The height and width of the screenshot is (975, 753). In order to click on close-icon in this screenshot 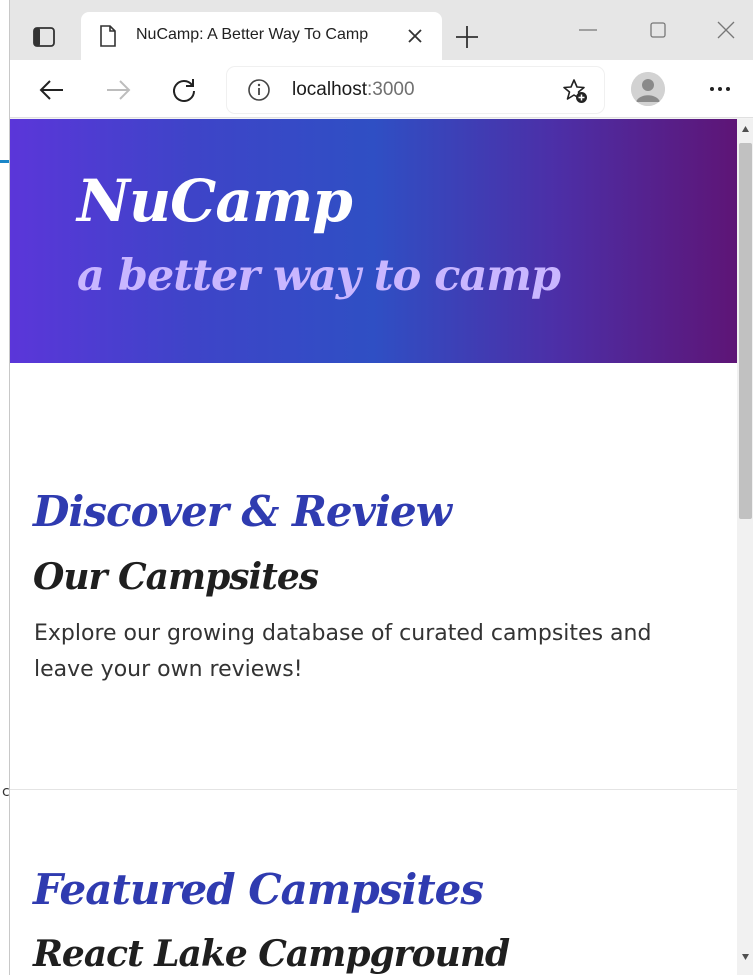, I will do `click(415, 36)`.